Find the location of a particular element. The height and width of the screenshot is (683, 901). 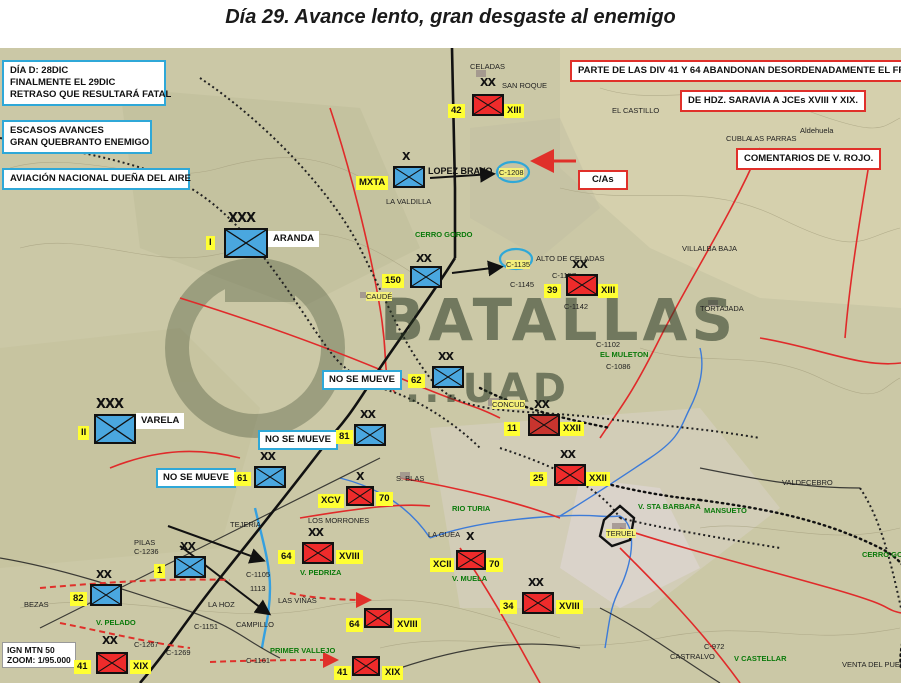

unit-commander-aranda: ARANDA is located at coordinates (294, 239).